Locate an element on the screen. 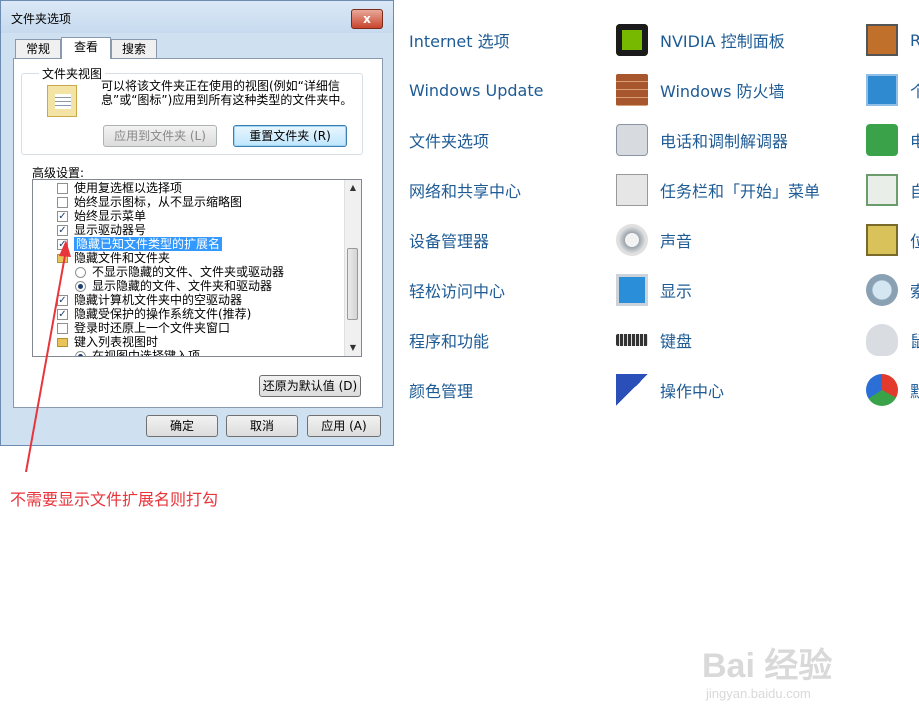 This screenshot has width=919, height=726. tab-view: 查看 is located at coordinates (86, 48).